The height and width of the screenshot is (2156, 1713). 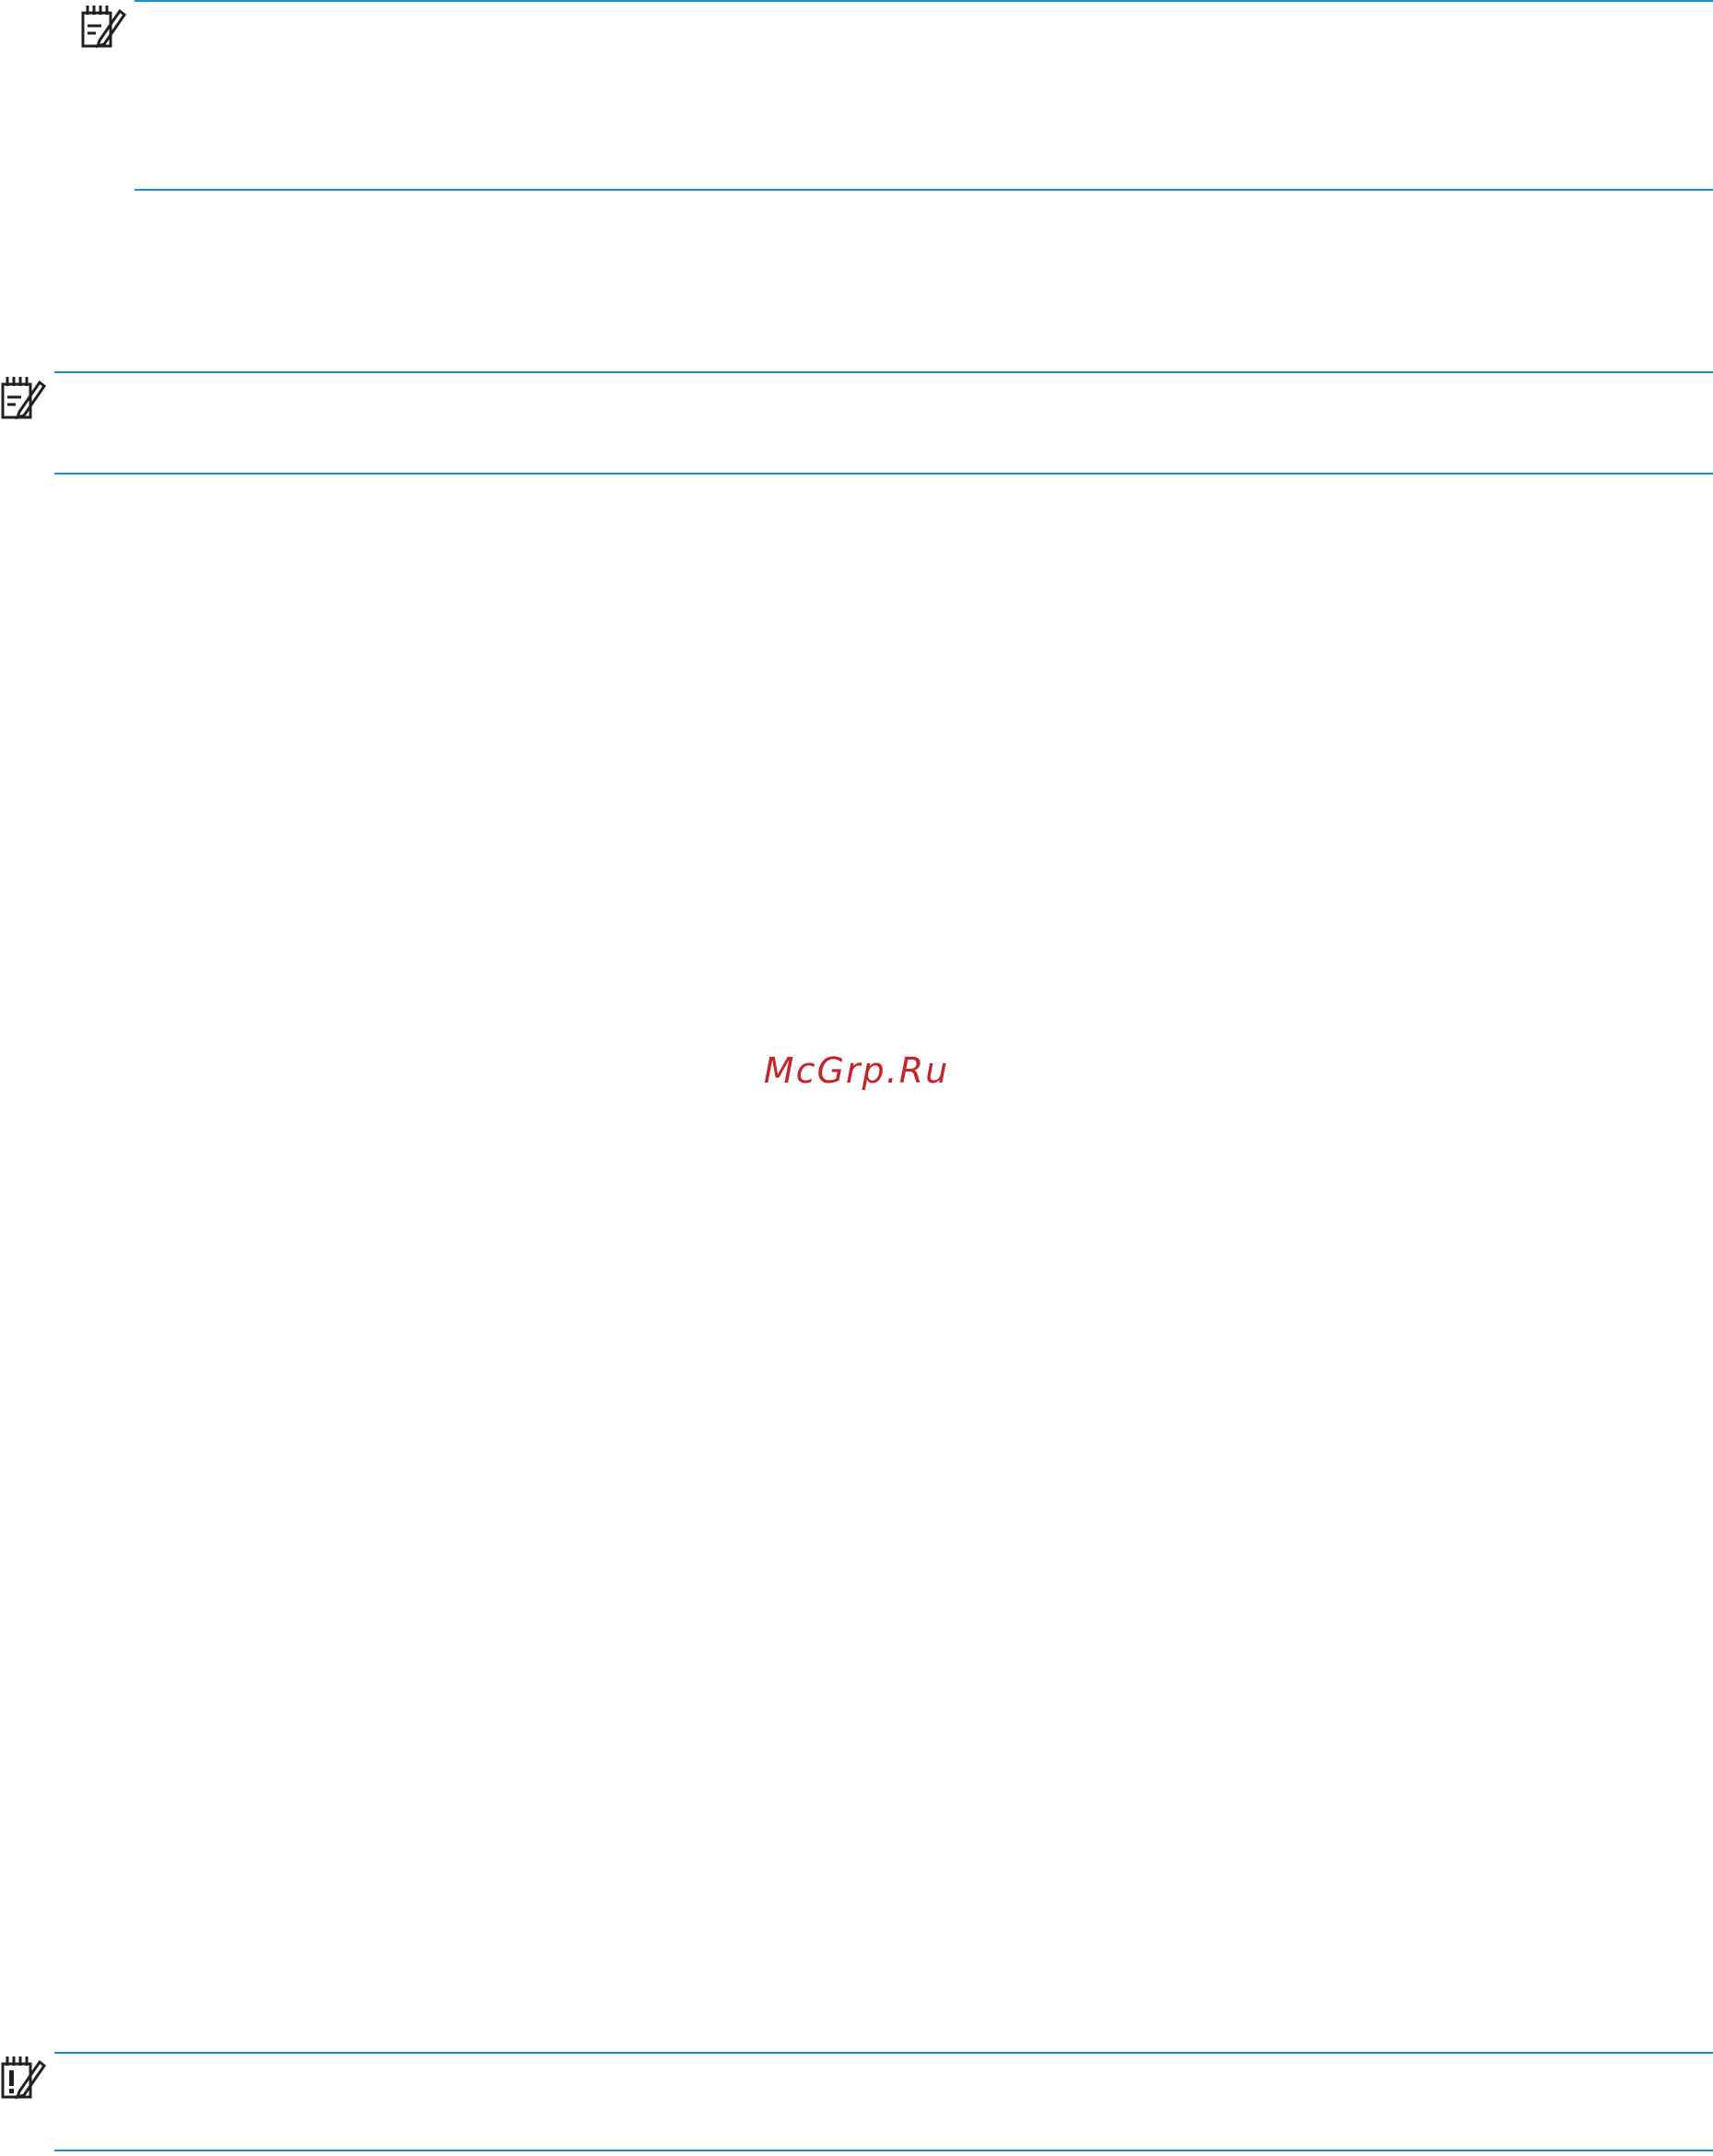 What do you see at coordinates (883, 2053) in the screenshot?
I see `important-top-rule` at bounding box center [883, 2053].